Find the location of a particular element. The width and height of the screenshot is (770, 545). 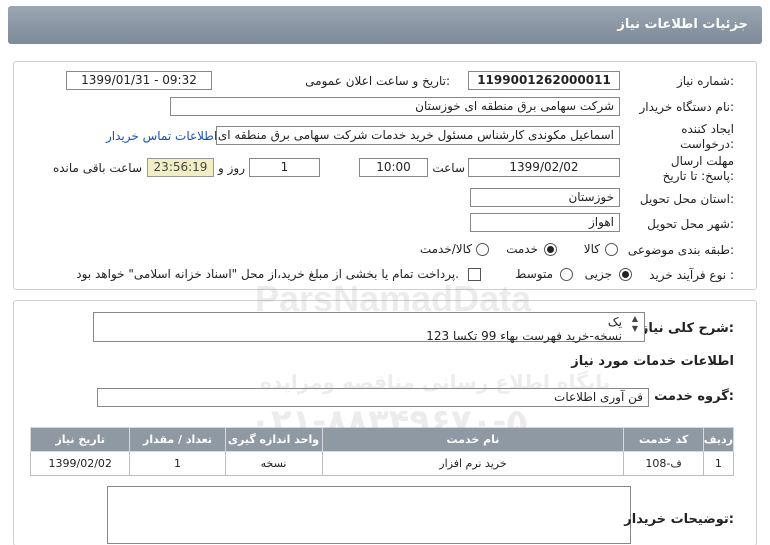

category-radio-service is located at coordinates (550, 249).